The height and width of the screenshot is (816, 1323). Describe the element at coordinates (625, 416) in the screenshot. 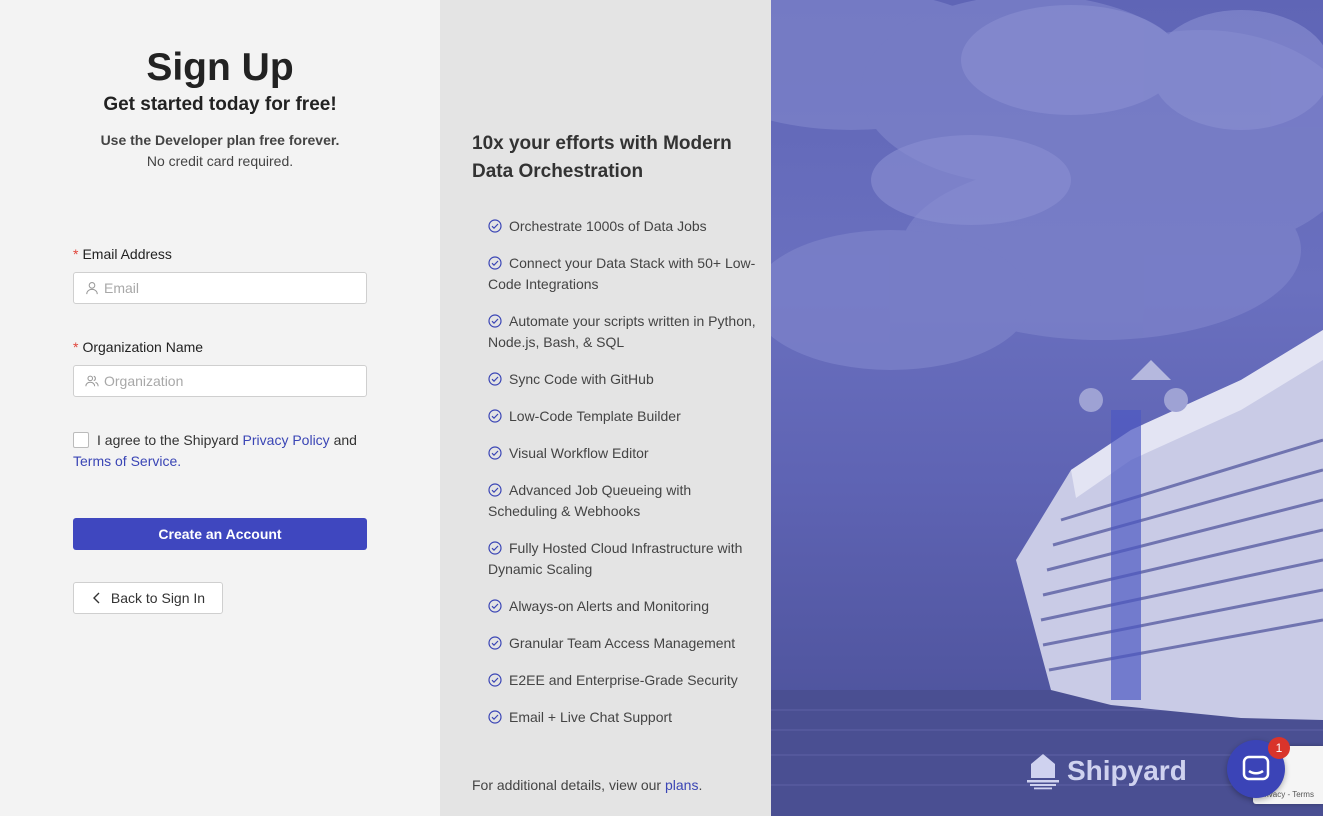

I see `feature-item: Low-Code Template Builder` at that location.